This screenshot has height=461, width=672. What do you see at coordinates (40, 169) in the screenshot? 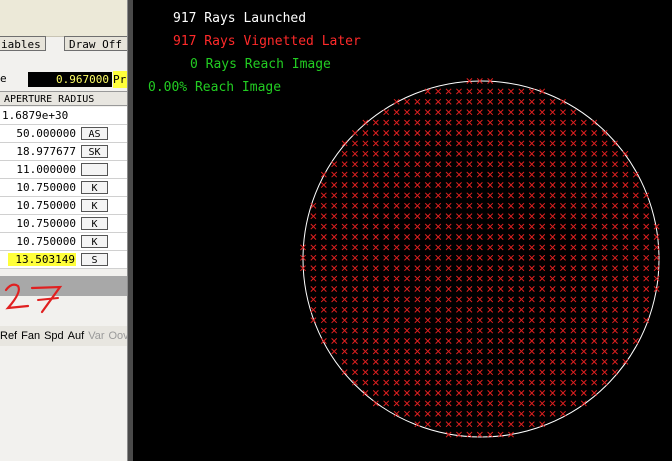
I see `aperture-value: 11.000000` at bounding box center [40, 169].